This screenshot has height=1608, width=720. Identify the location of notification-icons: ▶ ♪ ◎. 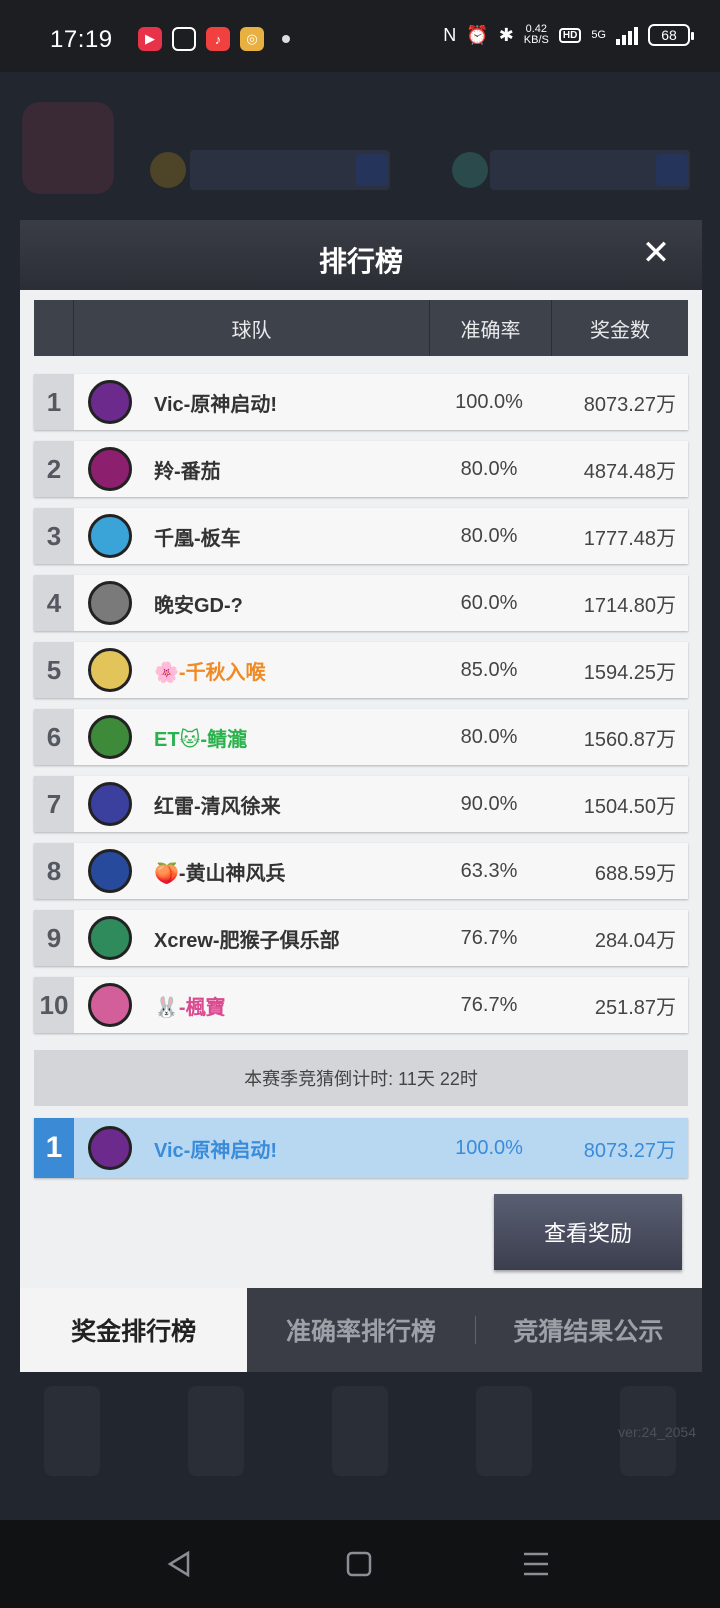
(214, 39).